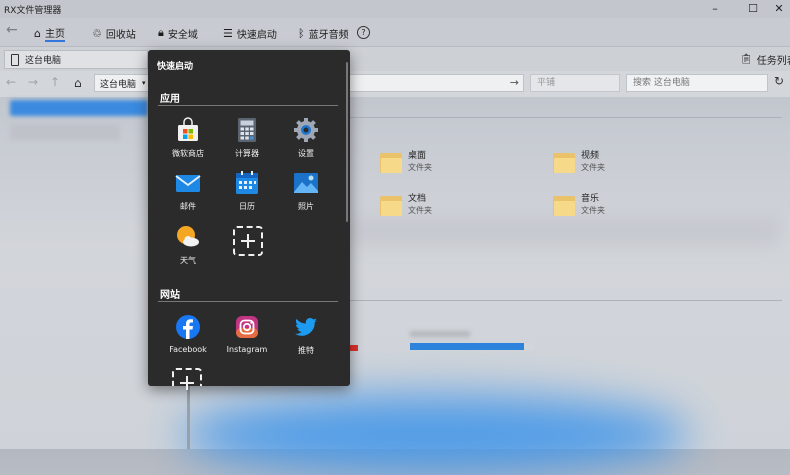  I want to click on close-button: ✕, so click(777, 9).